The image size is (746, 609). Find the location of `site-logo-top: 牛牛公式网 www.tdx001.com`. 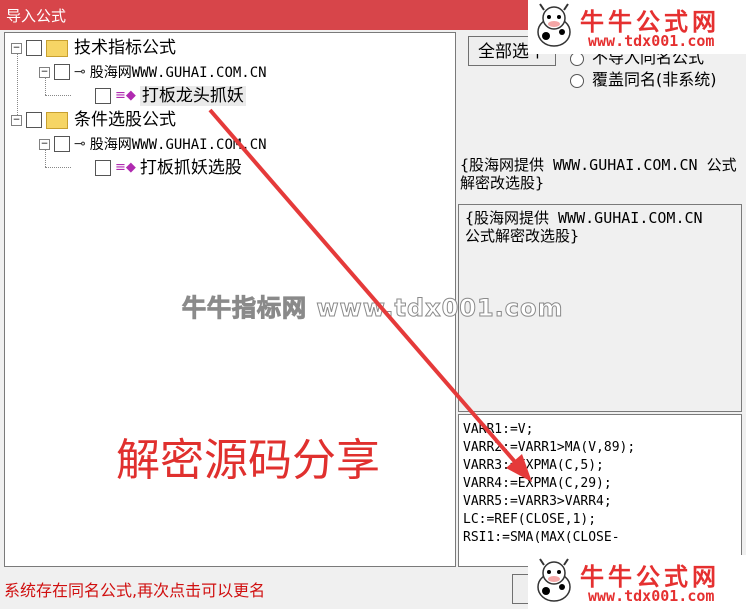

site-logo-top: 牛牛公式网 www.tdx001.com is located at coordinates (637, 27).